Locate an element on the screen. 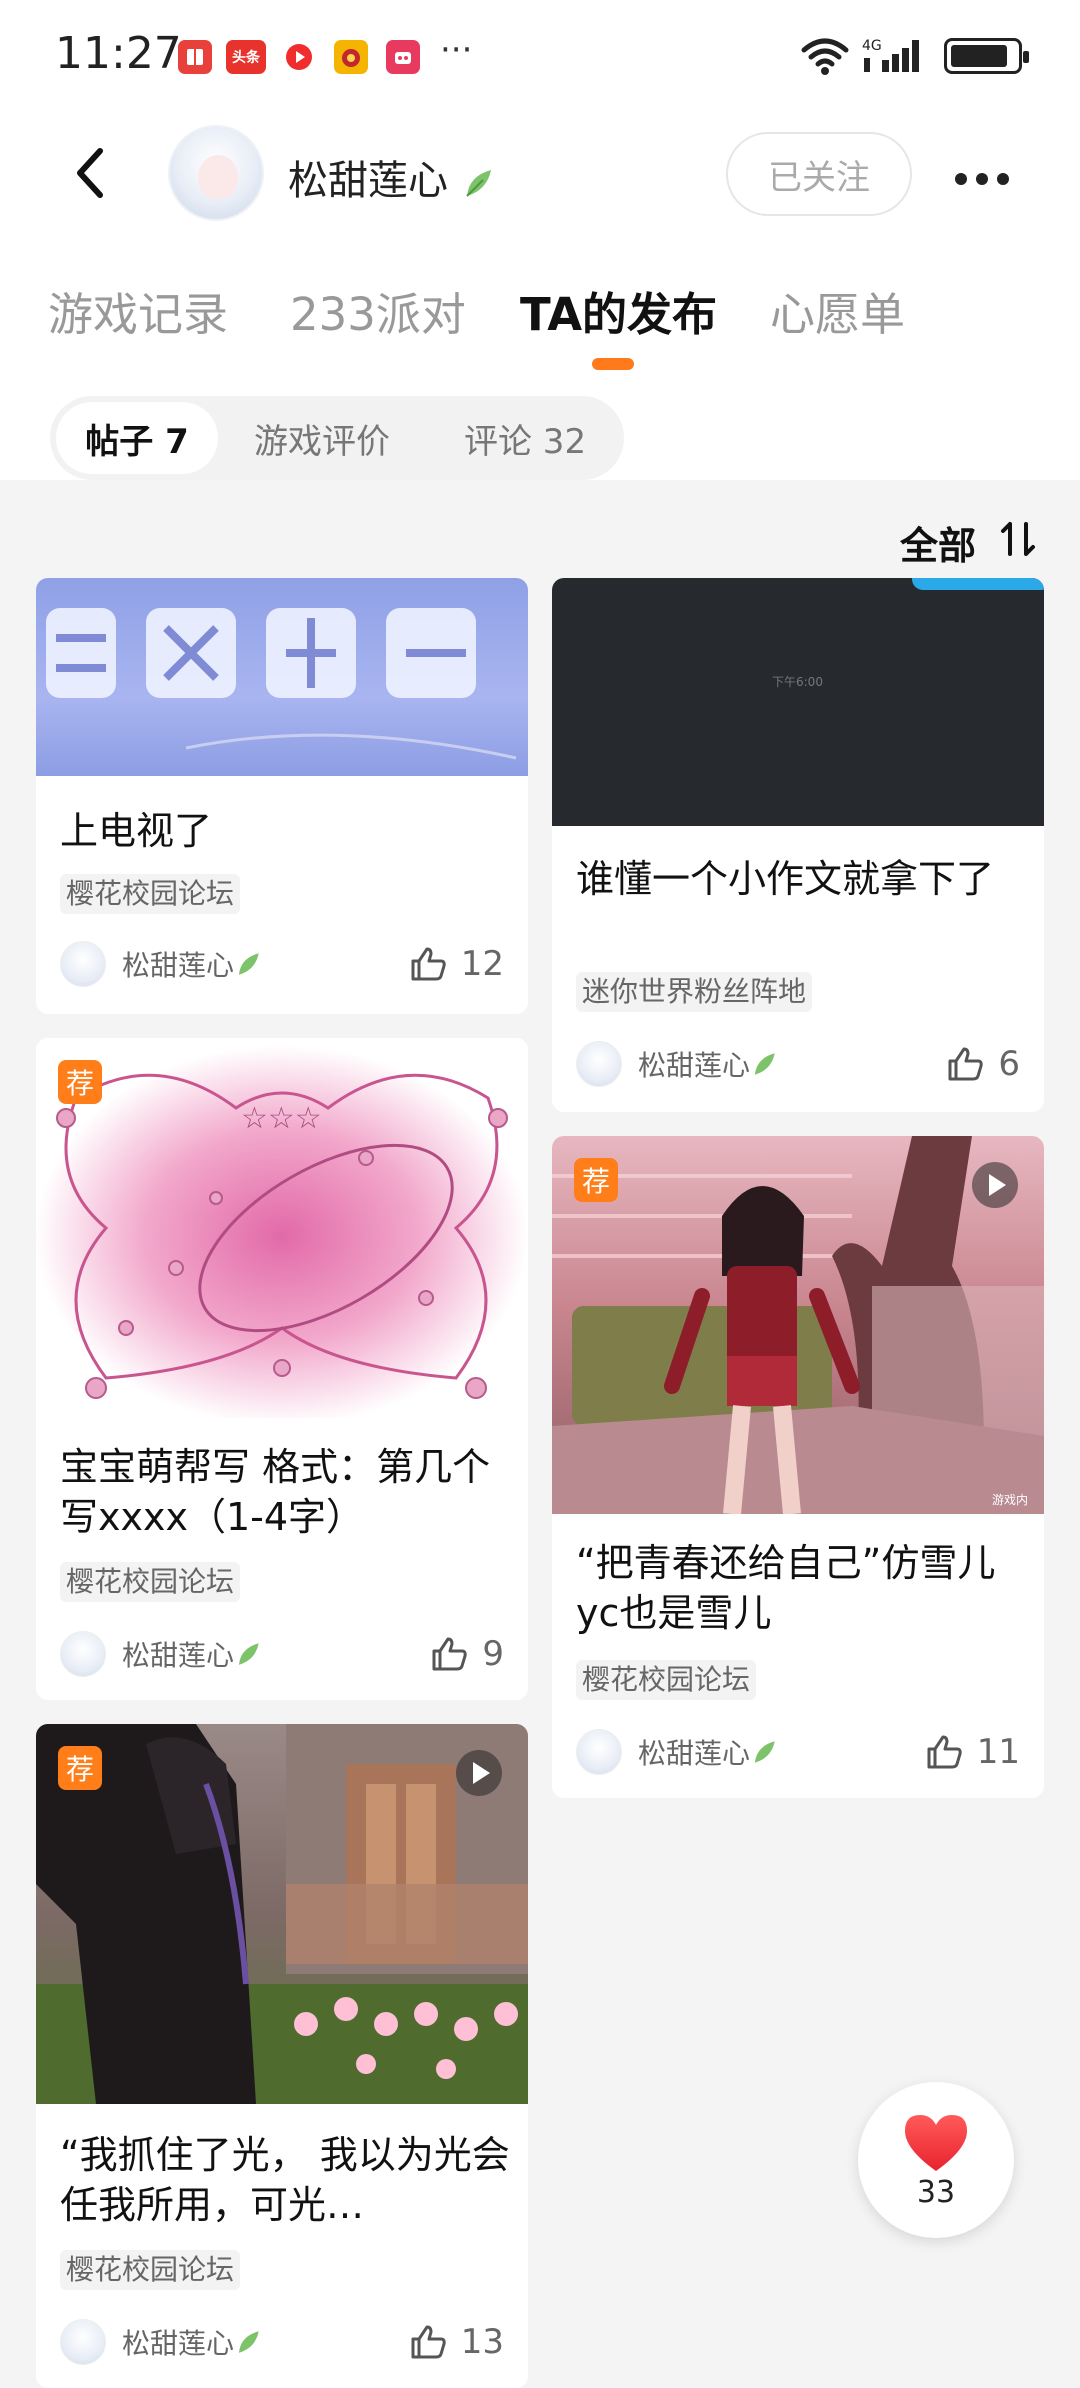  like-total: 33 is located at coordinates (936, 2192).